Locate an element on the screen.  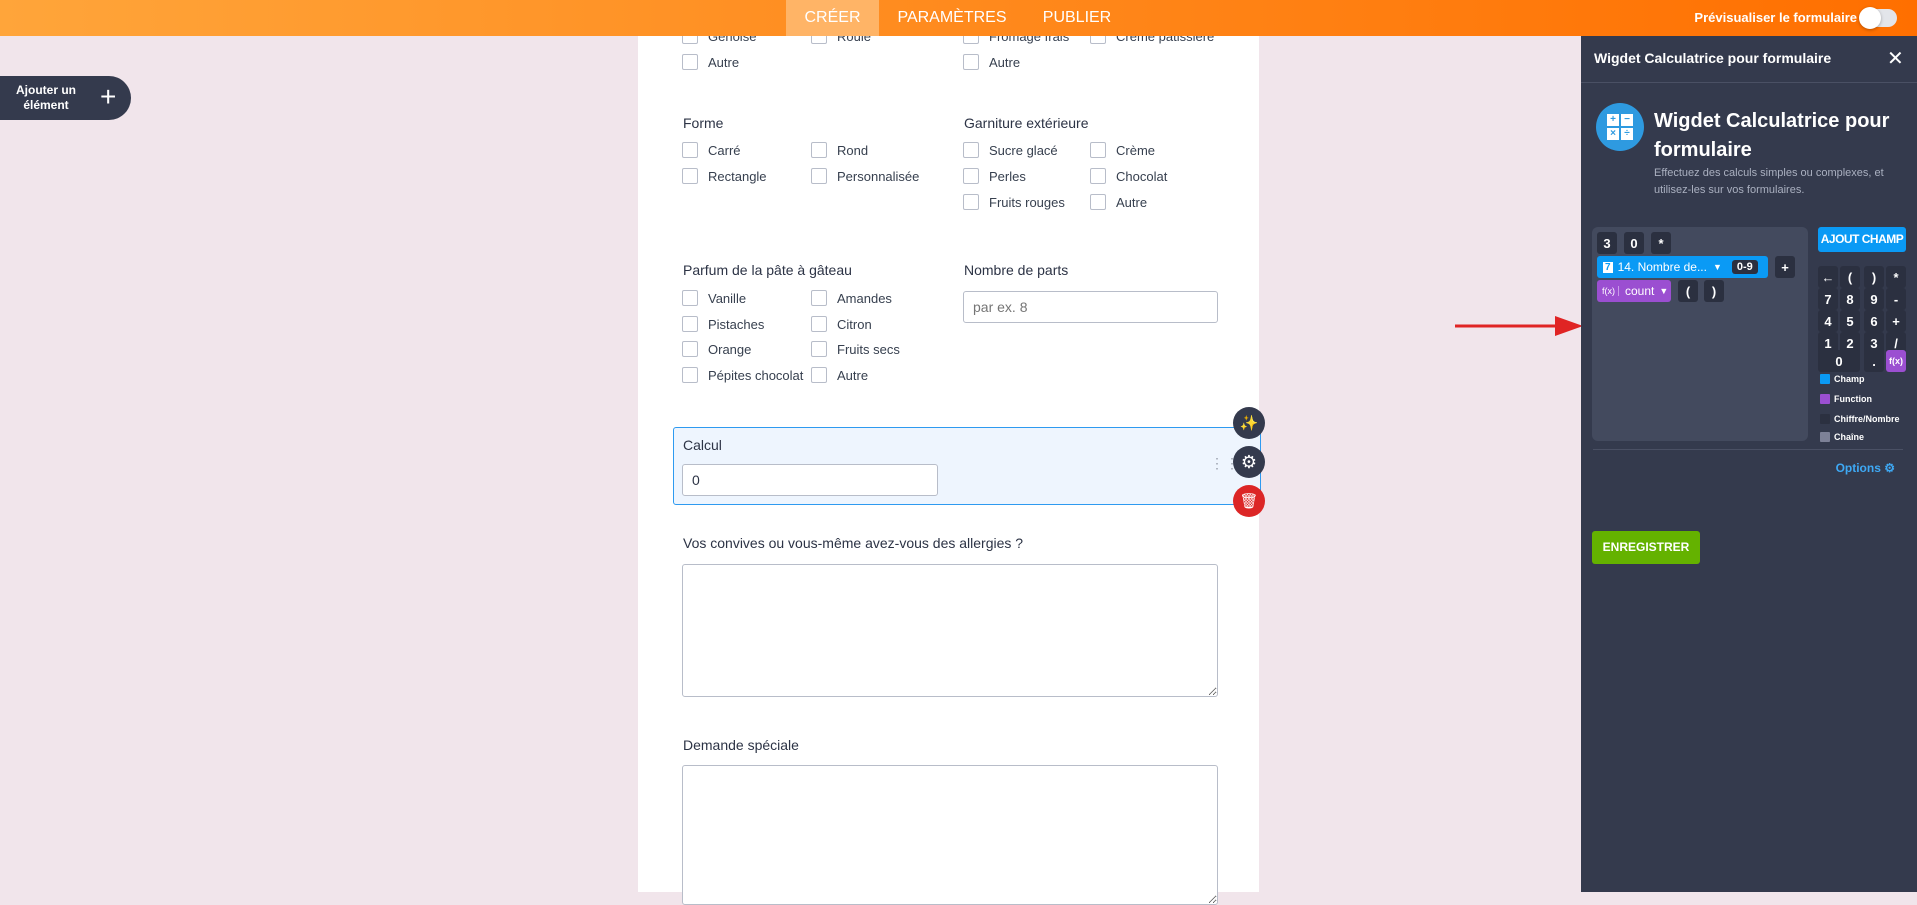
key: ( is located at coordinates (1850, 277).